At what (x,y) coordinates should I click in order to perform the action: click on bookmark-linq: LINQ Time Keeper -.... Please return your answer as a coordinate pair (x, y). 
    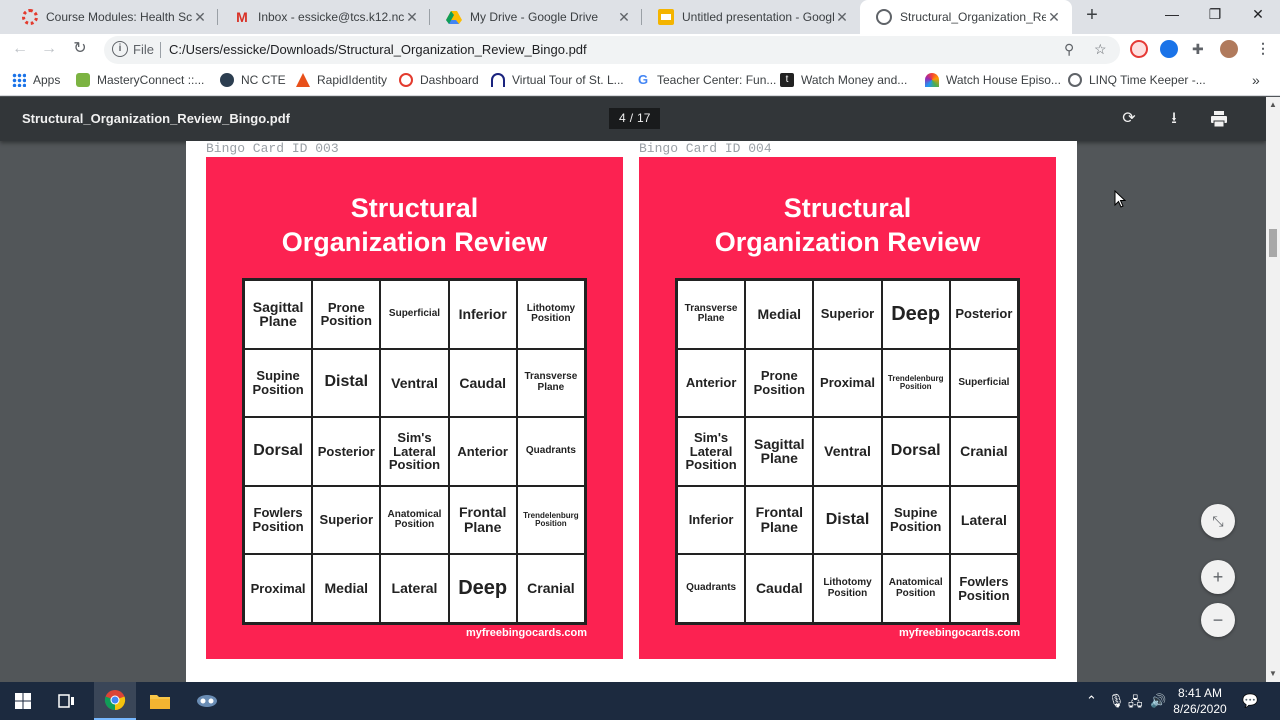
    Looking at the image, I should click on (1137, 80).